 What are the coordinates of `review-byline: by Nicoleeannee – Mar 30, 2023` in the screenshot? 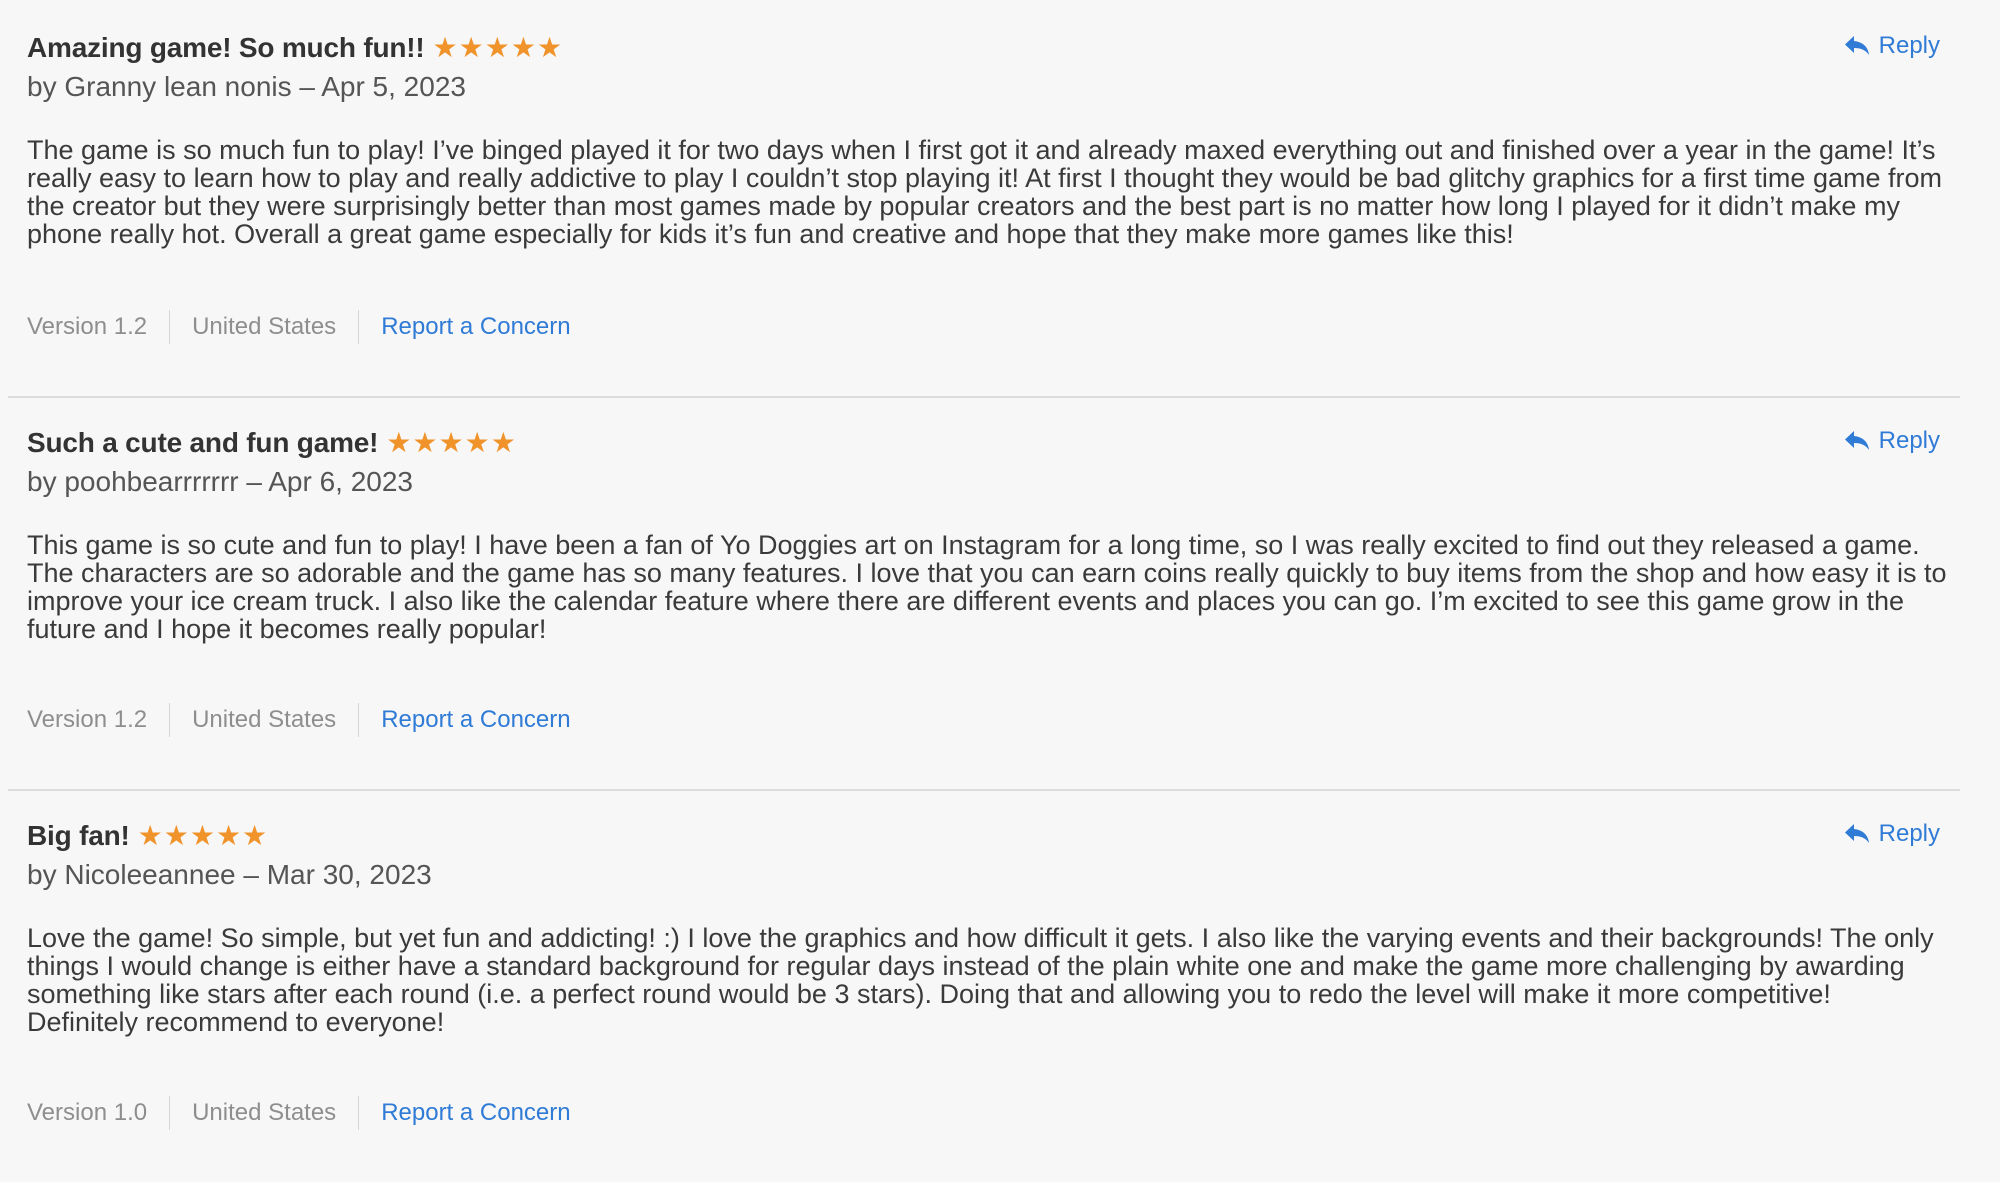 It's located at (229, 874).